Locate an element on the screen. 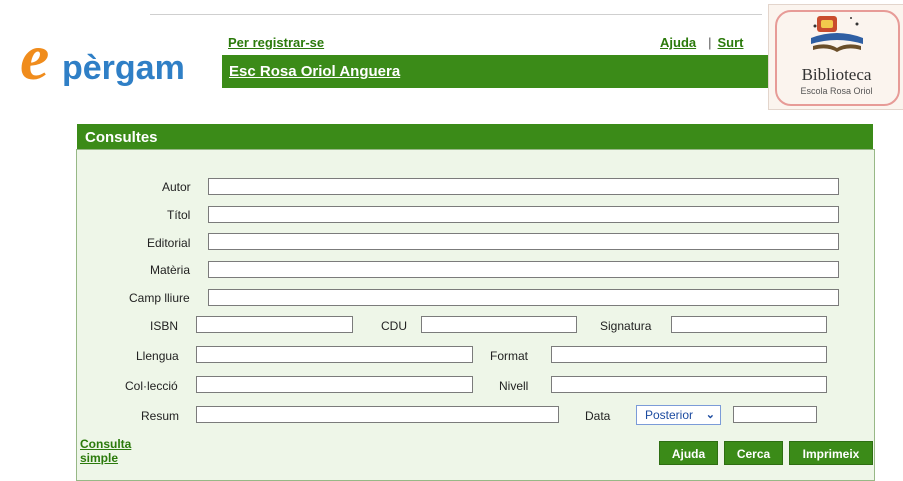 This screenshot has width=903, height=481. help-button: Ajuda is located at coordinates (688, 453).